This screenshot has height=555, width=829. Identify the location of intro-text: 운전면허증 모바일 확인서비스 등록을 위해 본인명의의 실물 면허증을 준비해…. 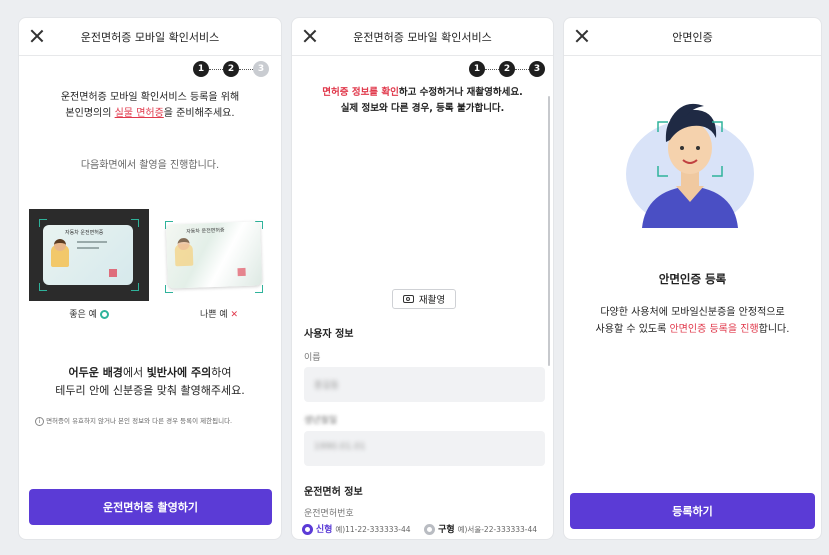
(150, 105).